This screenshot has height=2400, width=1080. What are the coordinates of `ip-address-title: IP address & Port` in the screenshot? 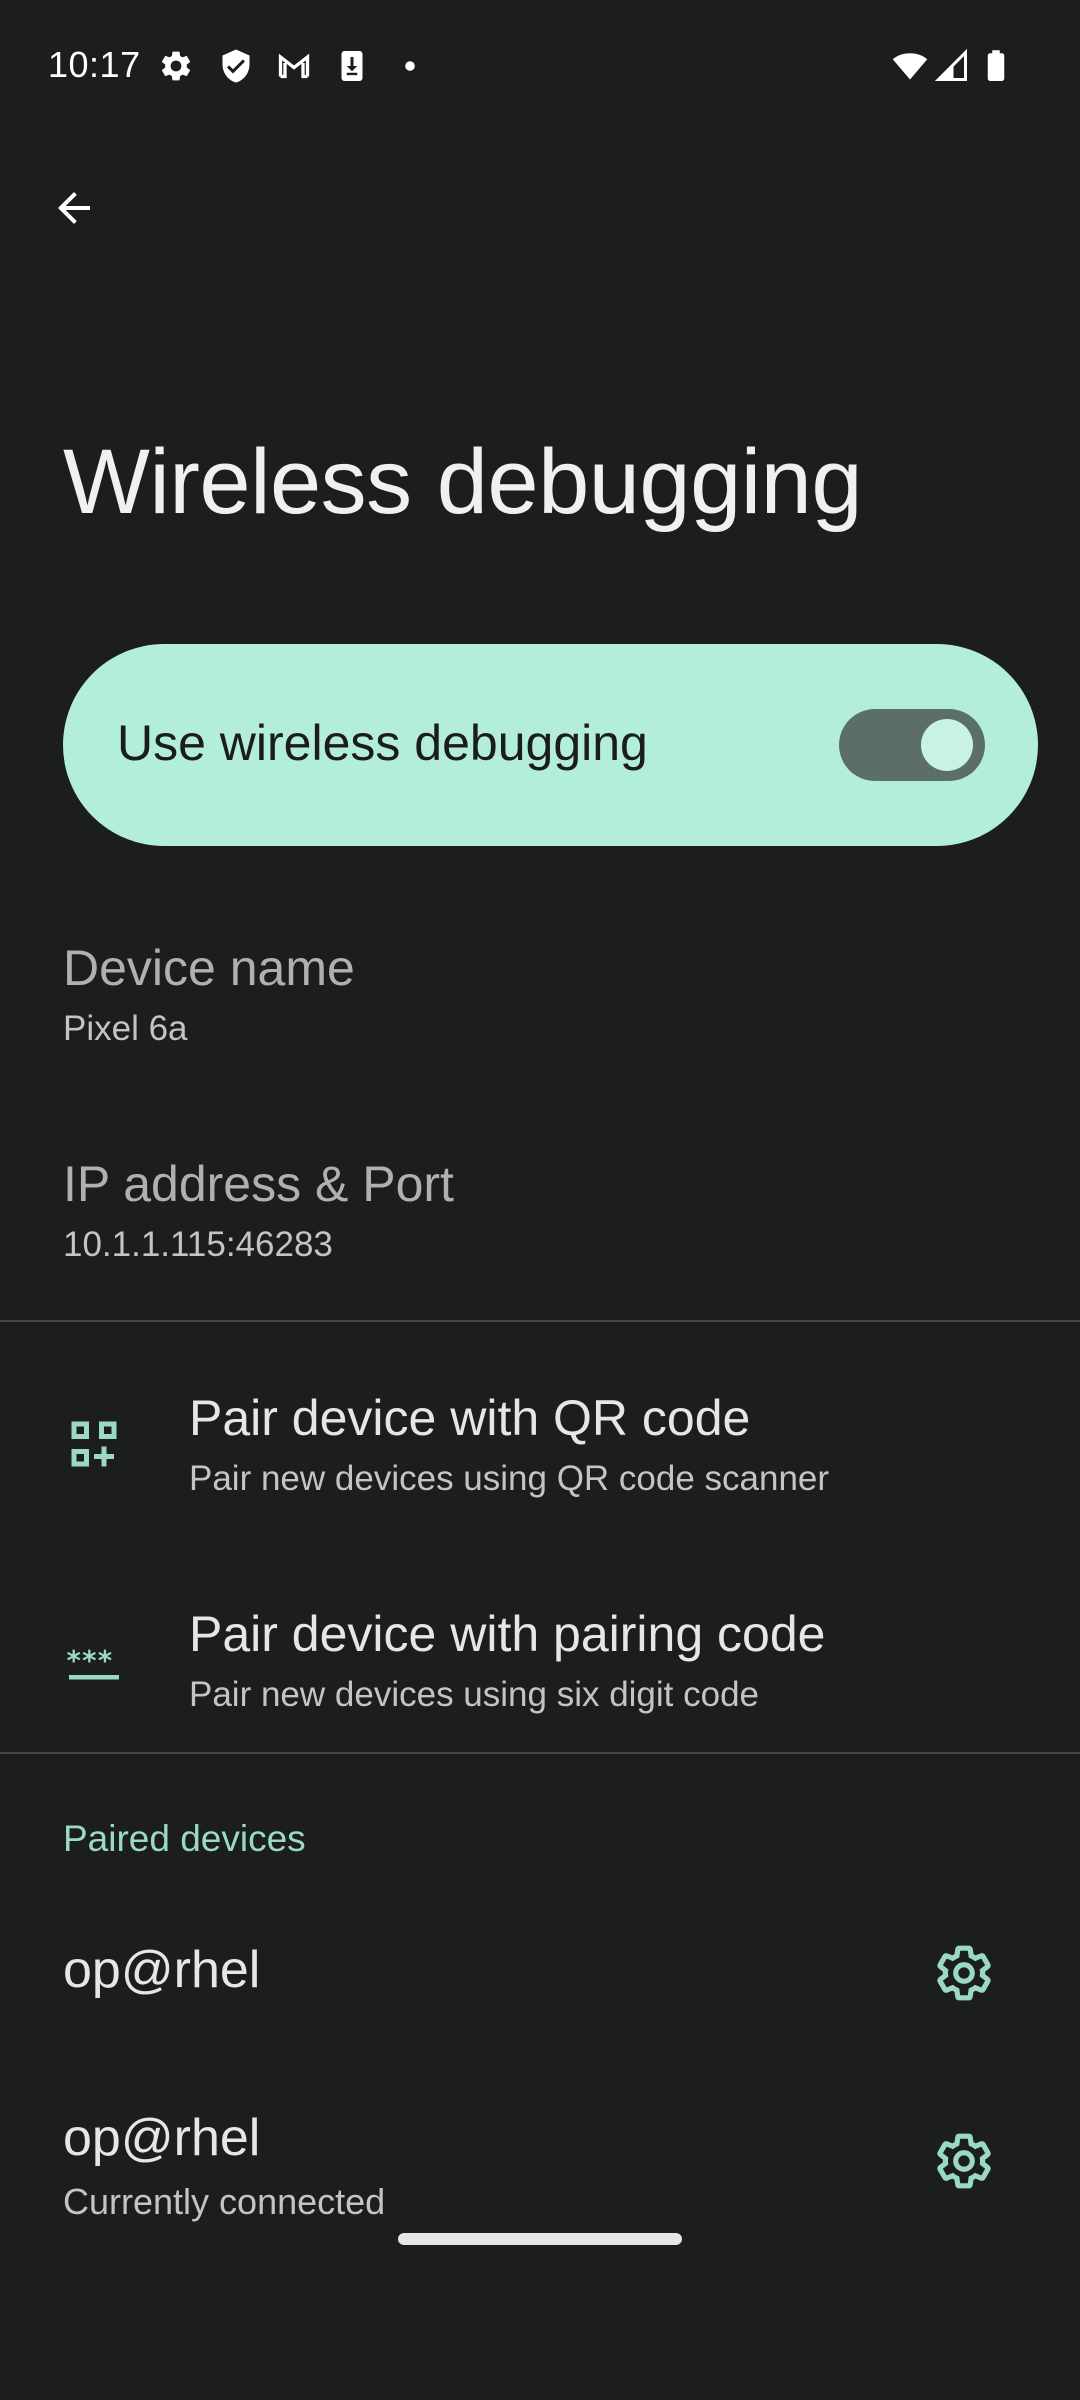 It's located at (258, 1184).